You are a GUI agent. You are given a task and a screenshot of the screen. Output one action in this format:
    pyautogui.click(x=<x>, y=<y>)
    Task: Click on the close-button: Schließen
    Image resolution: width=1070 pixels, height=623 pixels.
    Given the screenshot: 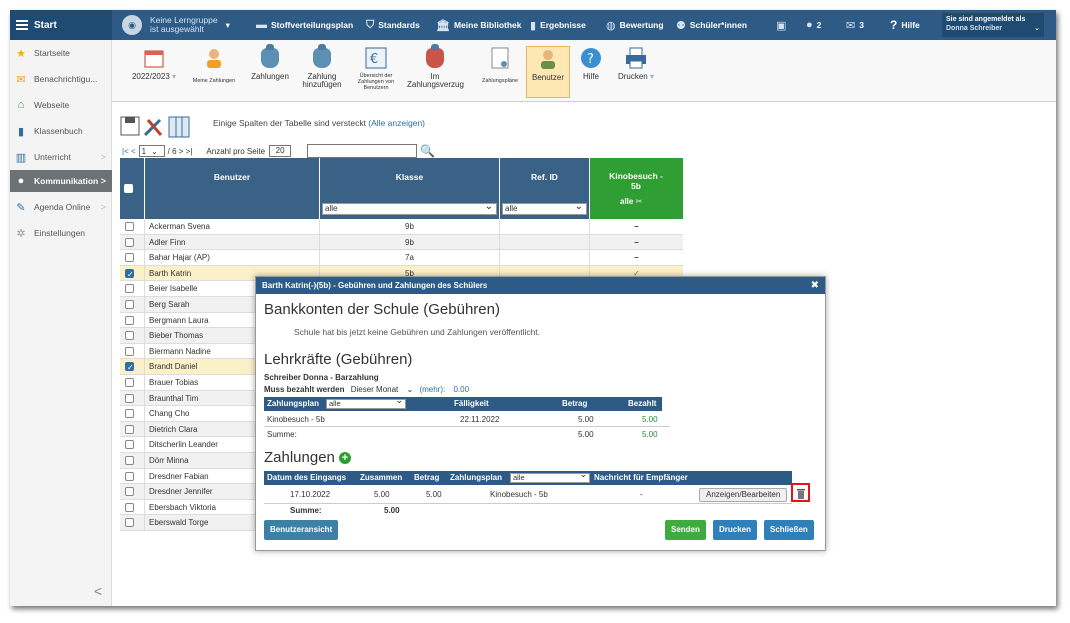 What is the action you would take?
    pyautogui.click(x=789, y=530)
    